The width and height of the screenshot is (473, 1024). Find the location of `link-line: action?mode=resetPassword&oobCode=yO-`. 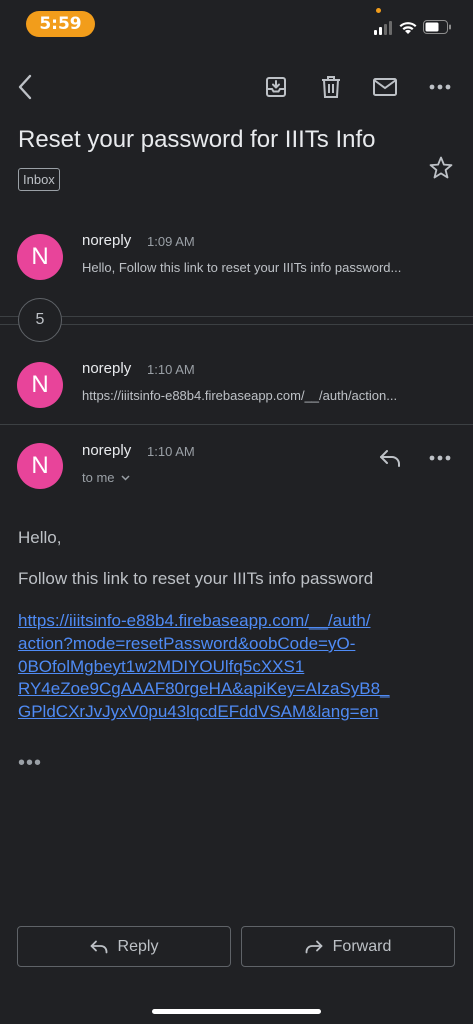

link-line: action?mode=resetPassword&oobCode=yO- is located at coordinates (187, 643).